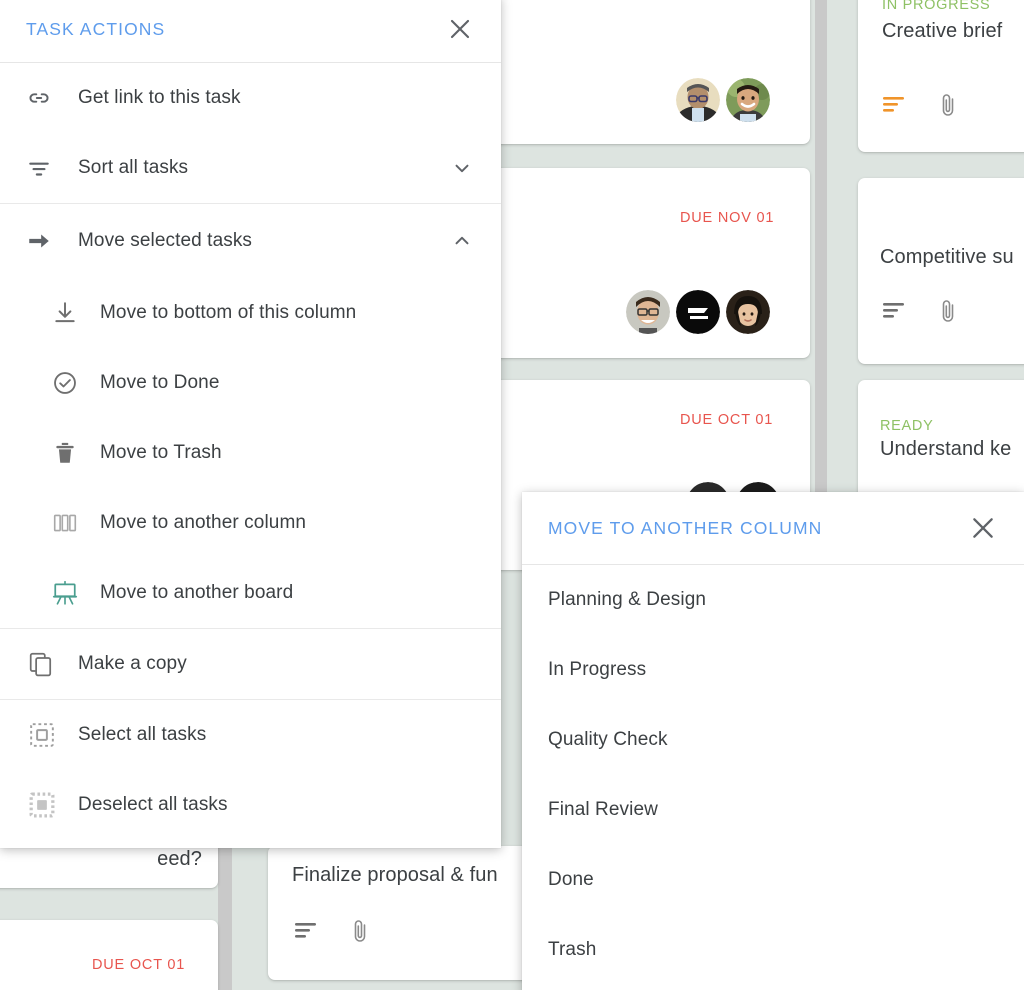 Image resolution: width=1024 pixels, height=990 pixels. Describe the element at coordinates (39, 168) in the screenshot. I see `sort-icon` at that location.